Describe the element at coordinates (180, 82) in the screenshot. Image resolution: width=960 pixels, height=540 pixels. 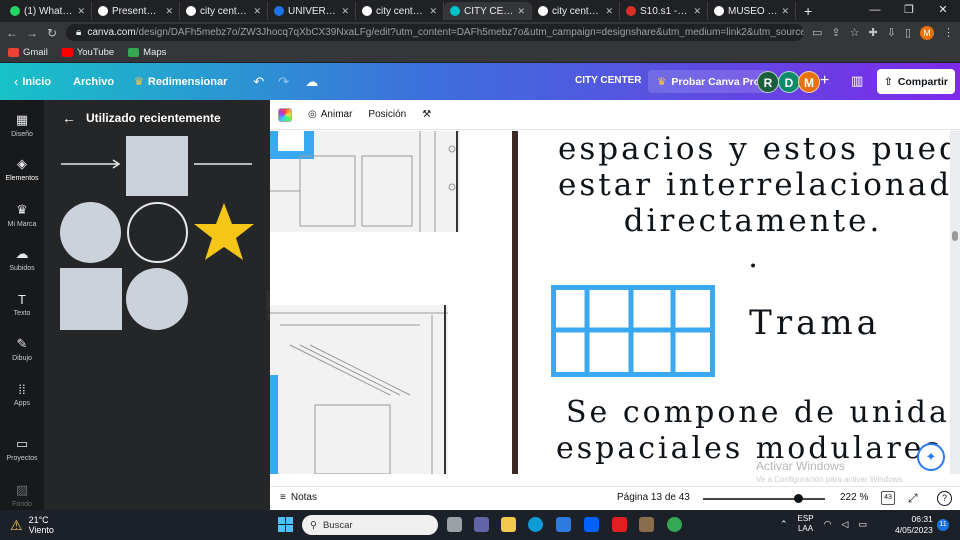
I see `resize-button: ♛ Redimensionar` at that location.